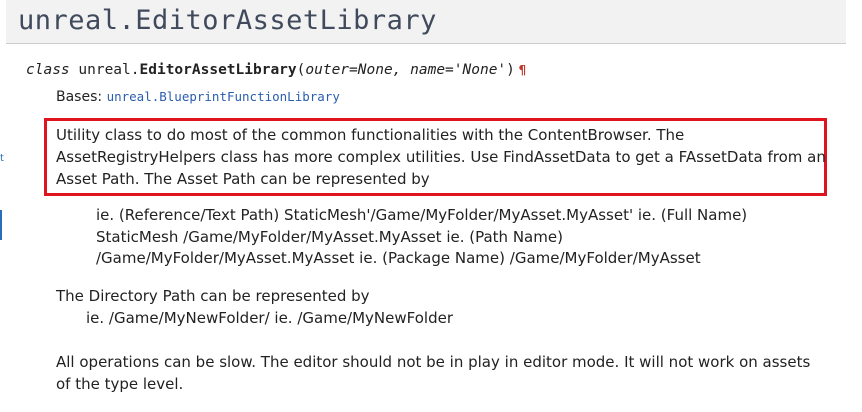 This screenshot has height=412, width=862. What do you see at coordinates (406, 70) in the screenshot?
I see `signature-params: outer=None, name='None'` at bounding box center [406, 70].